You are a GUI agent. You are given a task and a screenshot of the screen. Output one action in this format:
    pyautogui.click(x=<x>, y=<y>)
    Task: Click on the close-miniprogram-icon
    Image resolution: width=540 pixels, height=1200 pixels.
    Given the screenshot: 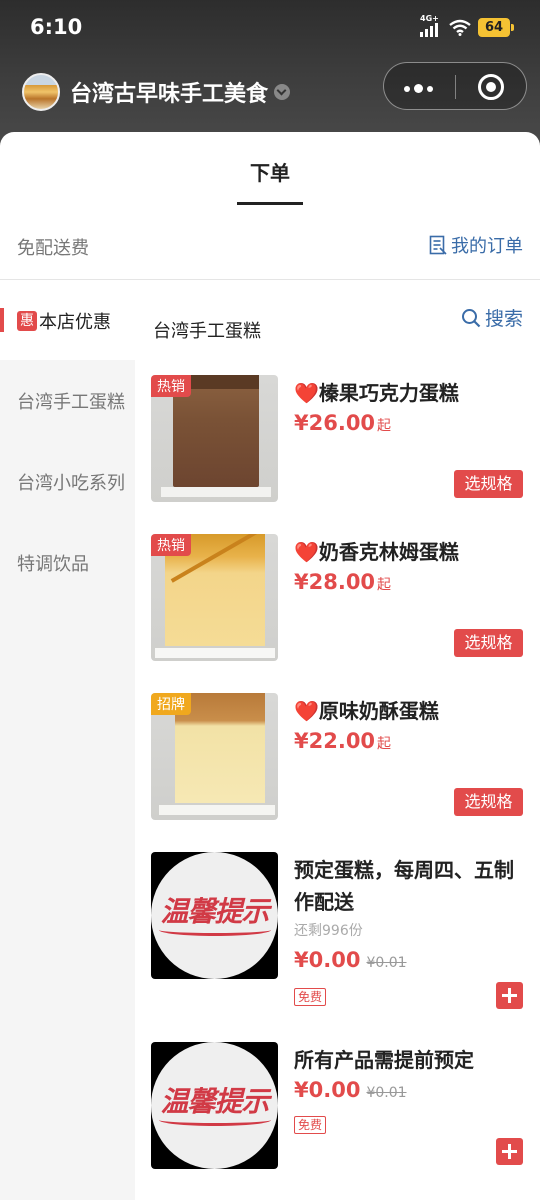 What is the action you would take?
    pyautogui.click(x=491, y=87)
    